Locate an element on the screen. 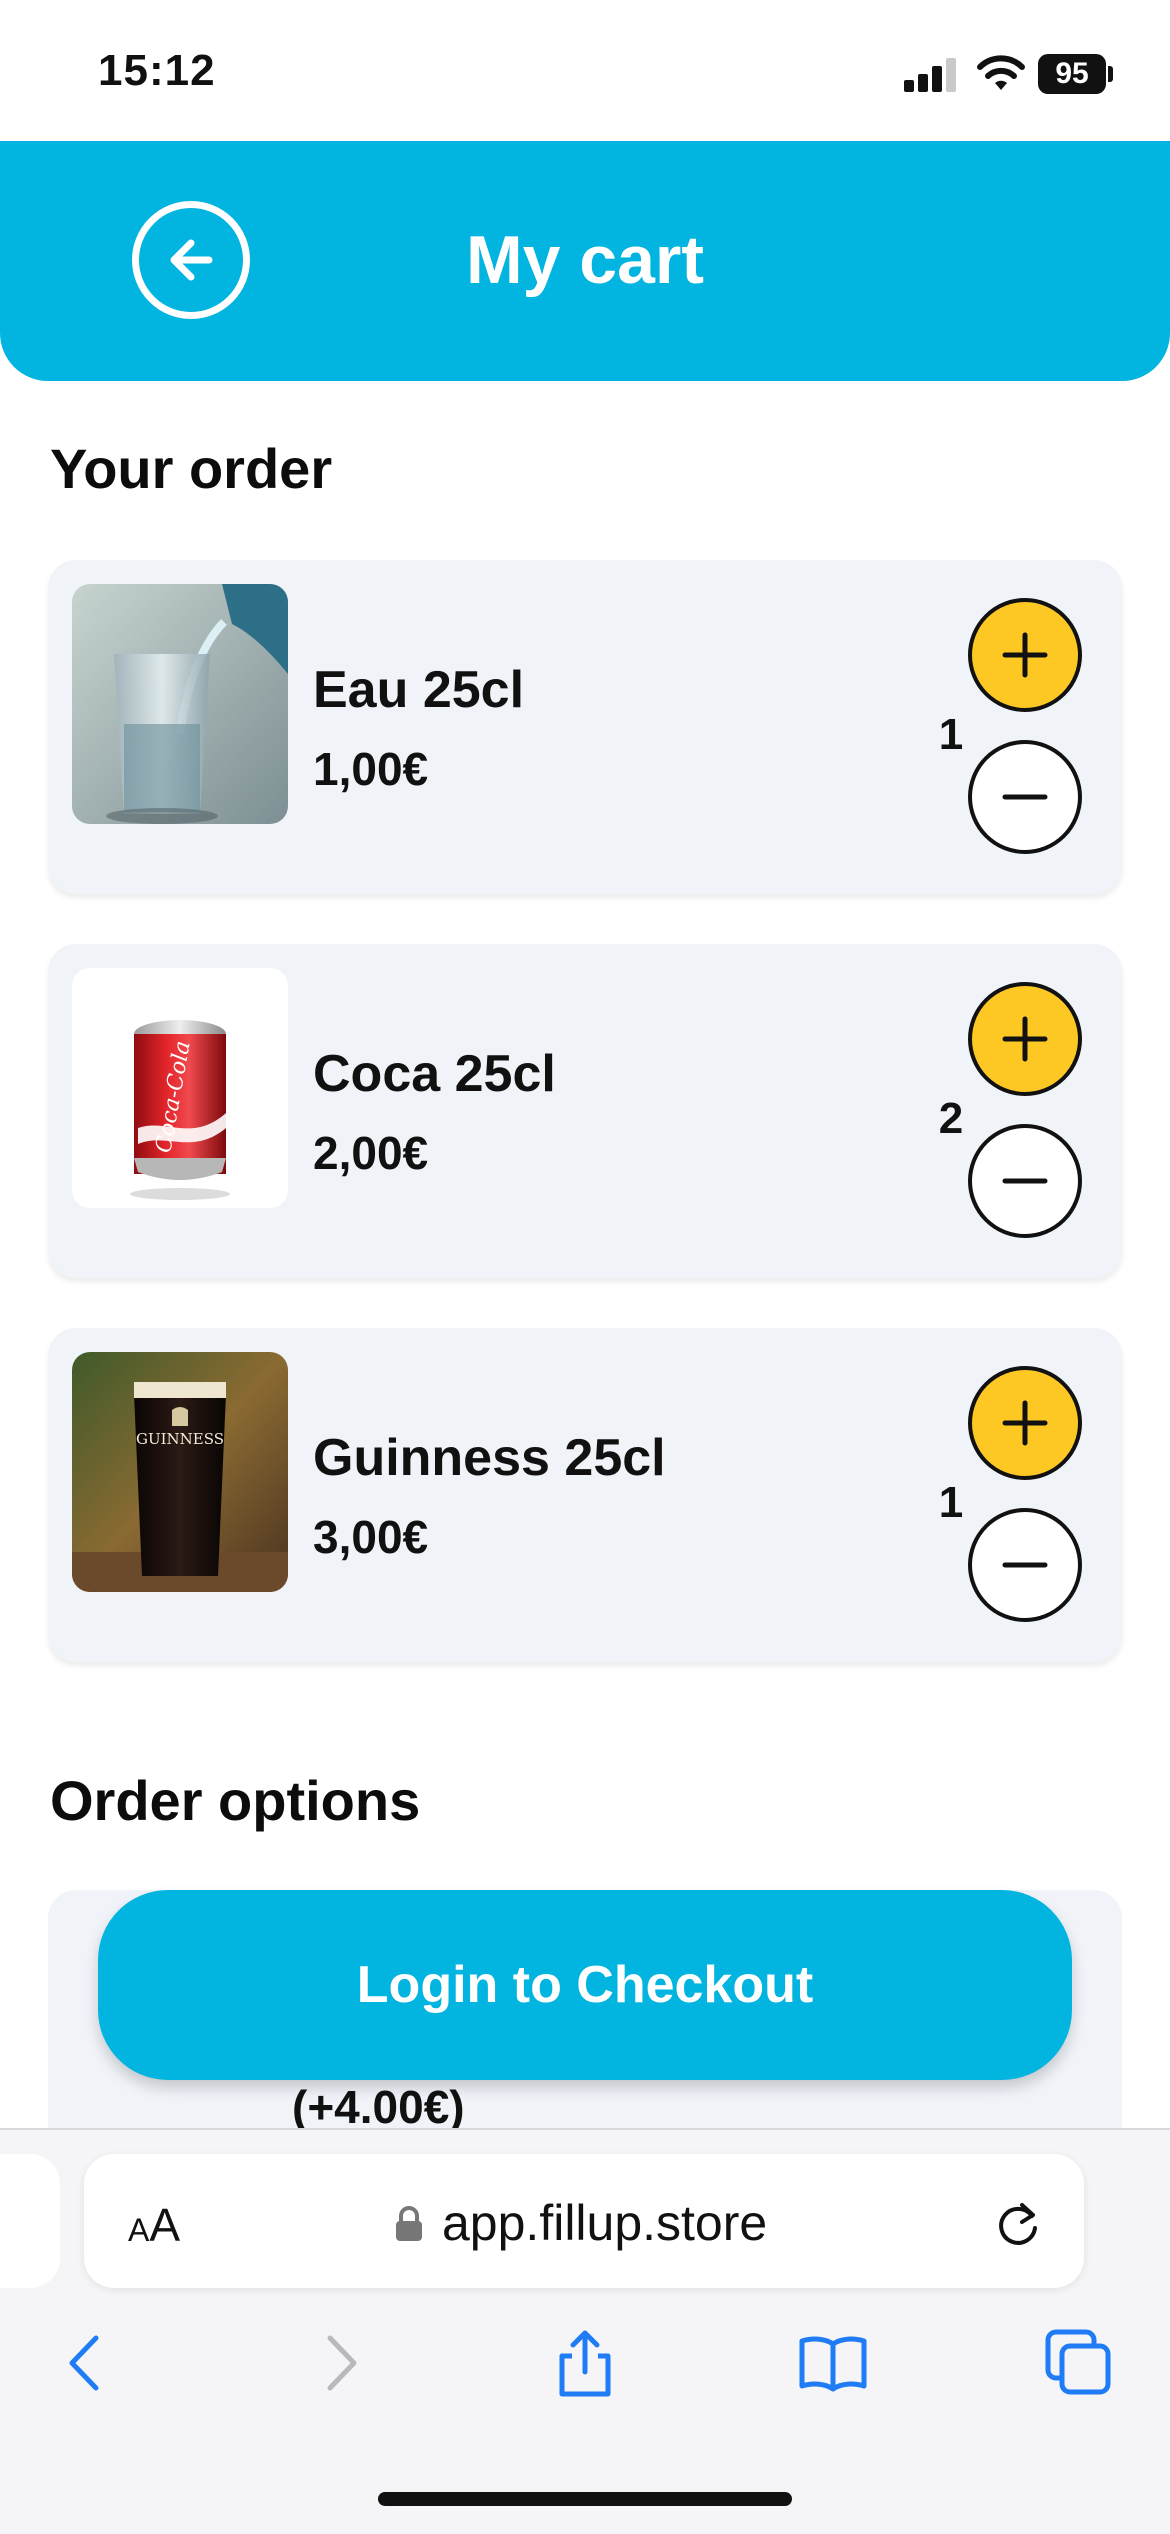 This screenshot has width=1170, height=2534. cart-item: Eau 25cl 1,00€ 1 is located at coordinates (585, 727).